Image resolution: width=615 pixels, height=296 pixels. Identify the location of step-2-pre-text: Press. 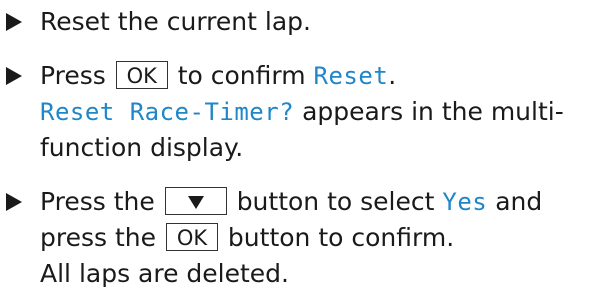
(73, 75).